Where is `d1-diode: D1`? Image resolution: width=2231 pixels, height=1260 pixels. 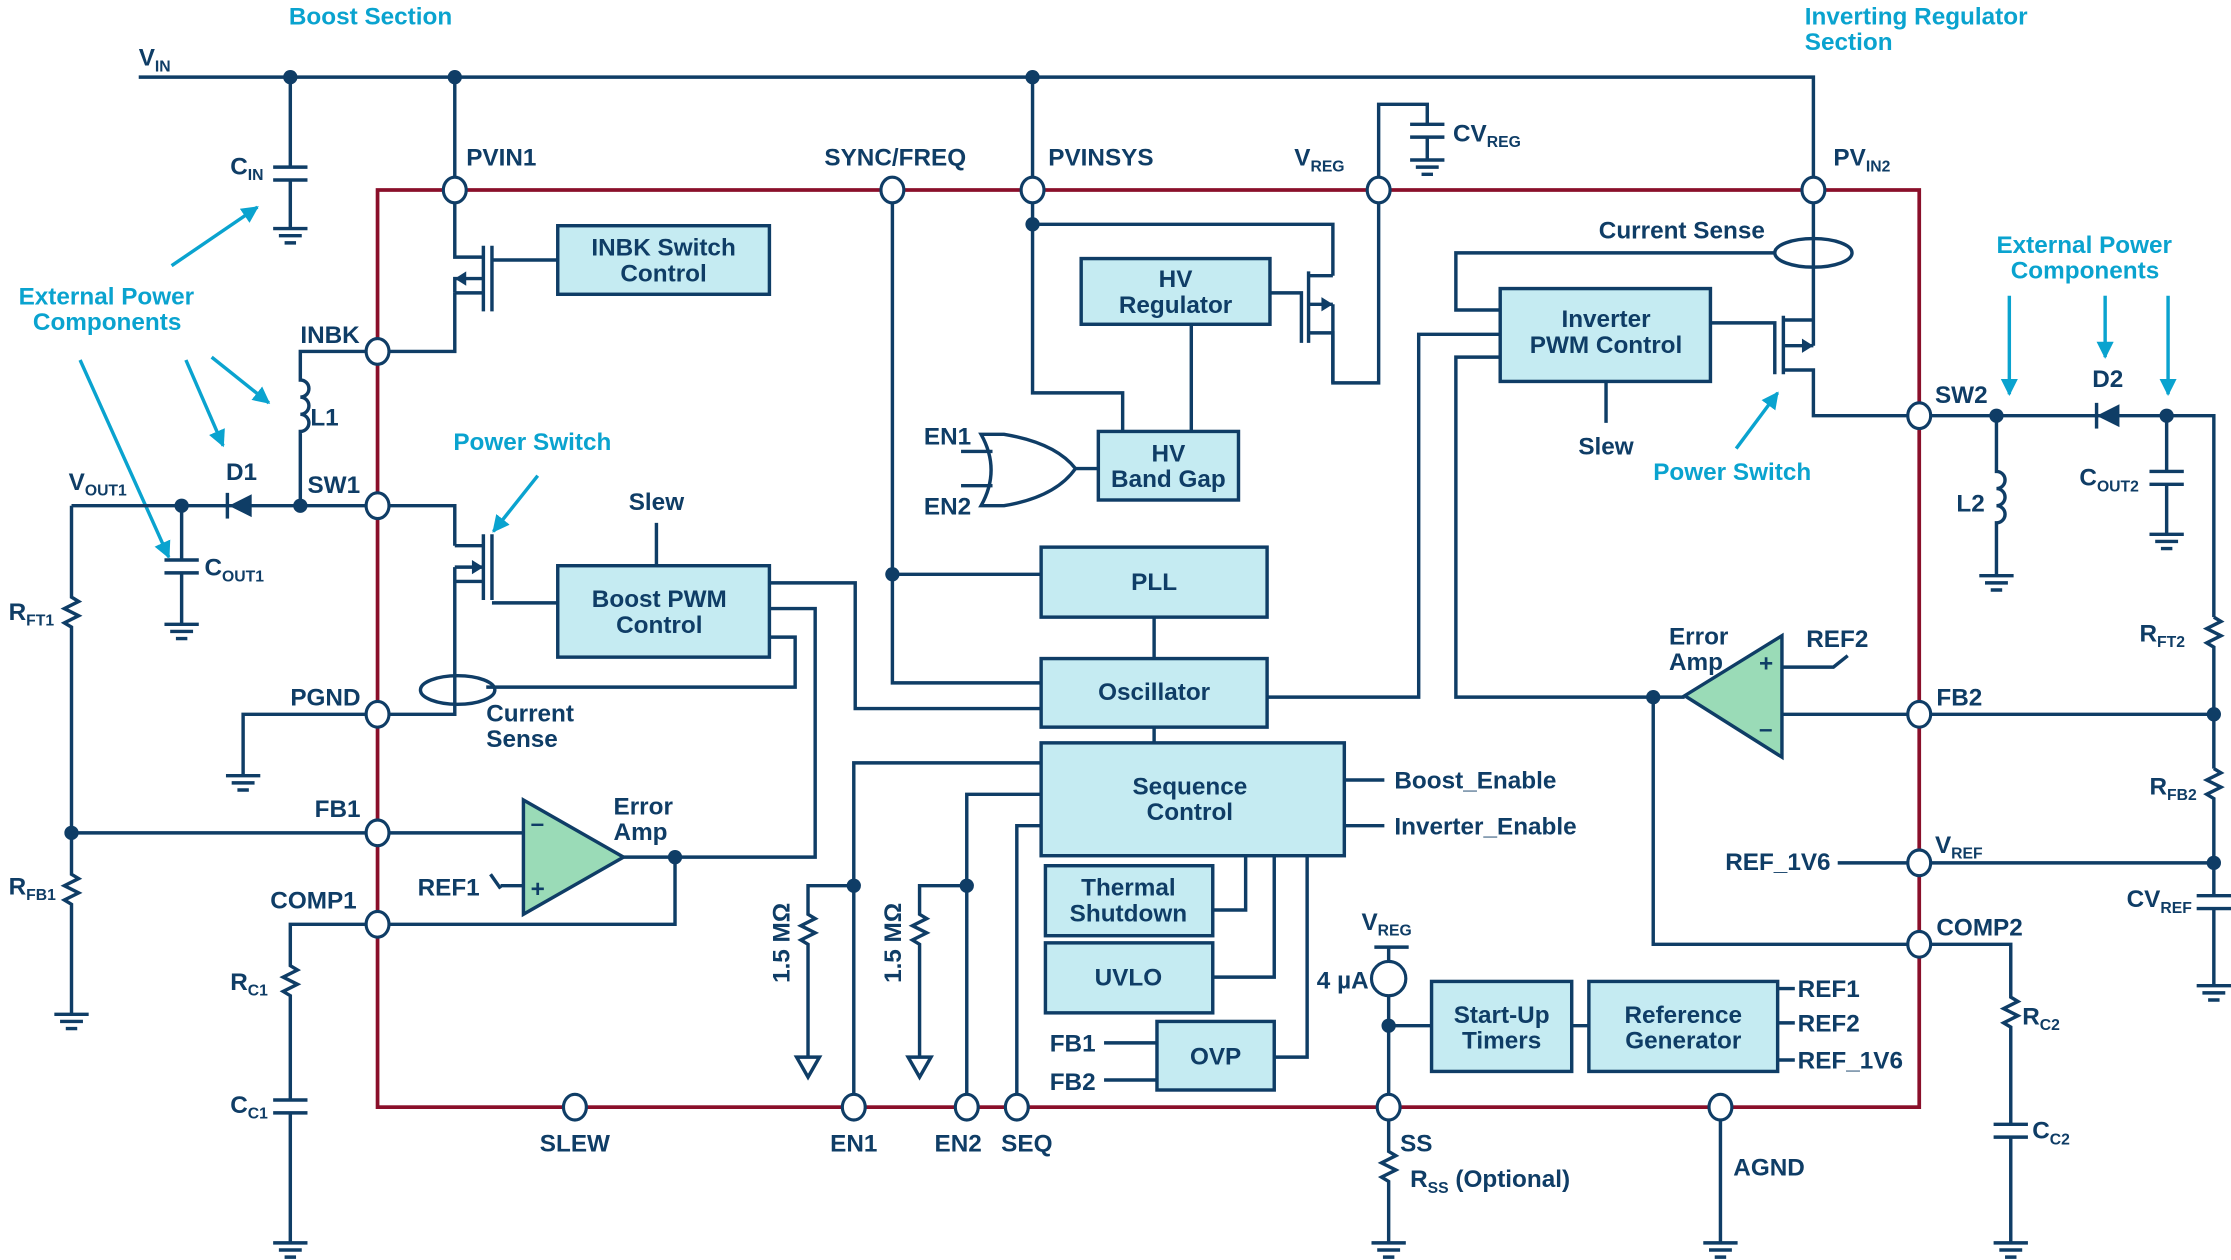
d1-diode: D1 is located at coordinates (241, 489).